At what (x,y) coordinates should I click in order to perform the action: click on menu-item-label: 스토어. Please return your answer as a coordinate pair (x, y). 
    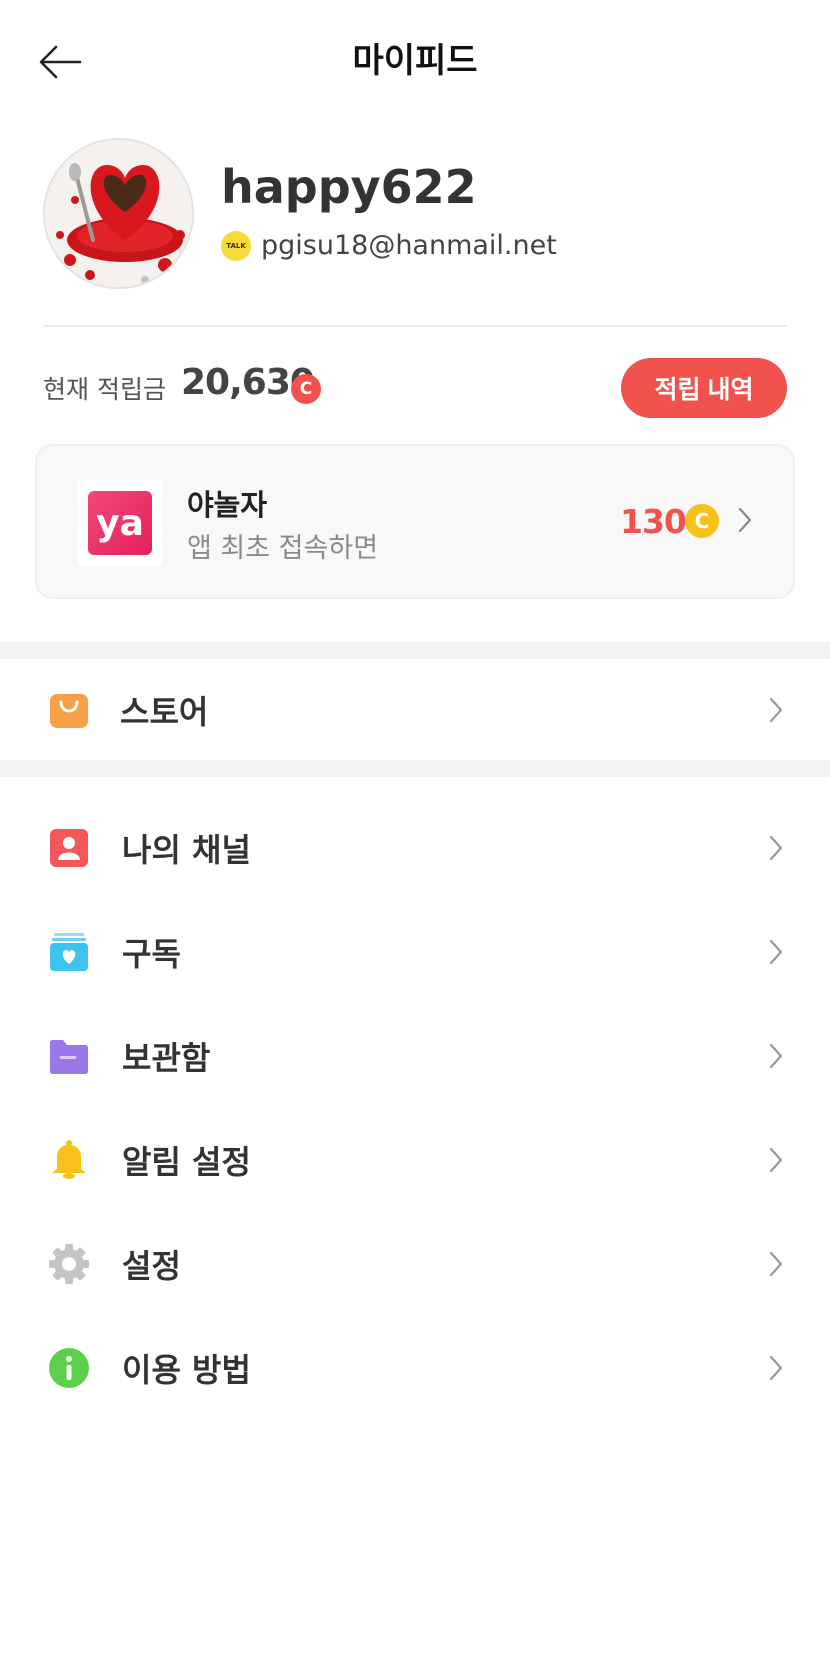
    Looking at the image, I should click on (164, 712).